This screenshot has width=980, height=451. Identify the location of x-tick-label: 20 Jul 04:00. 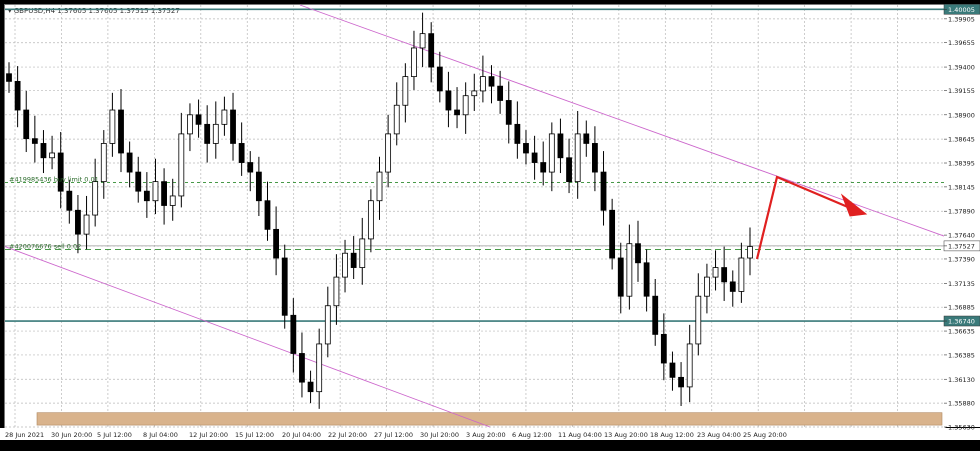
(301, 435).